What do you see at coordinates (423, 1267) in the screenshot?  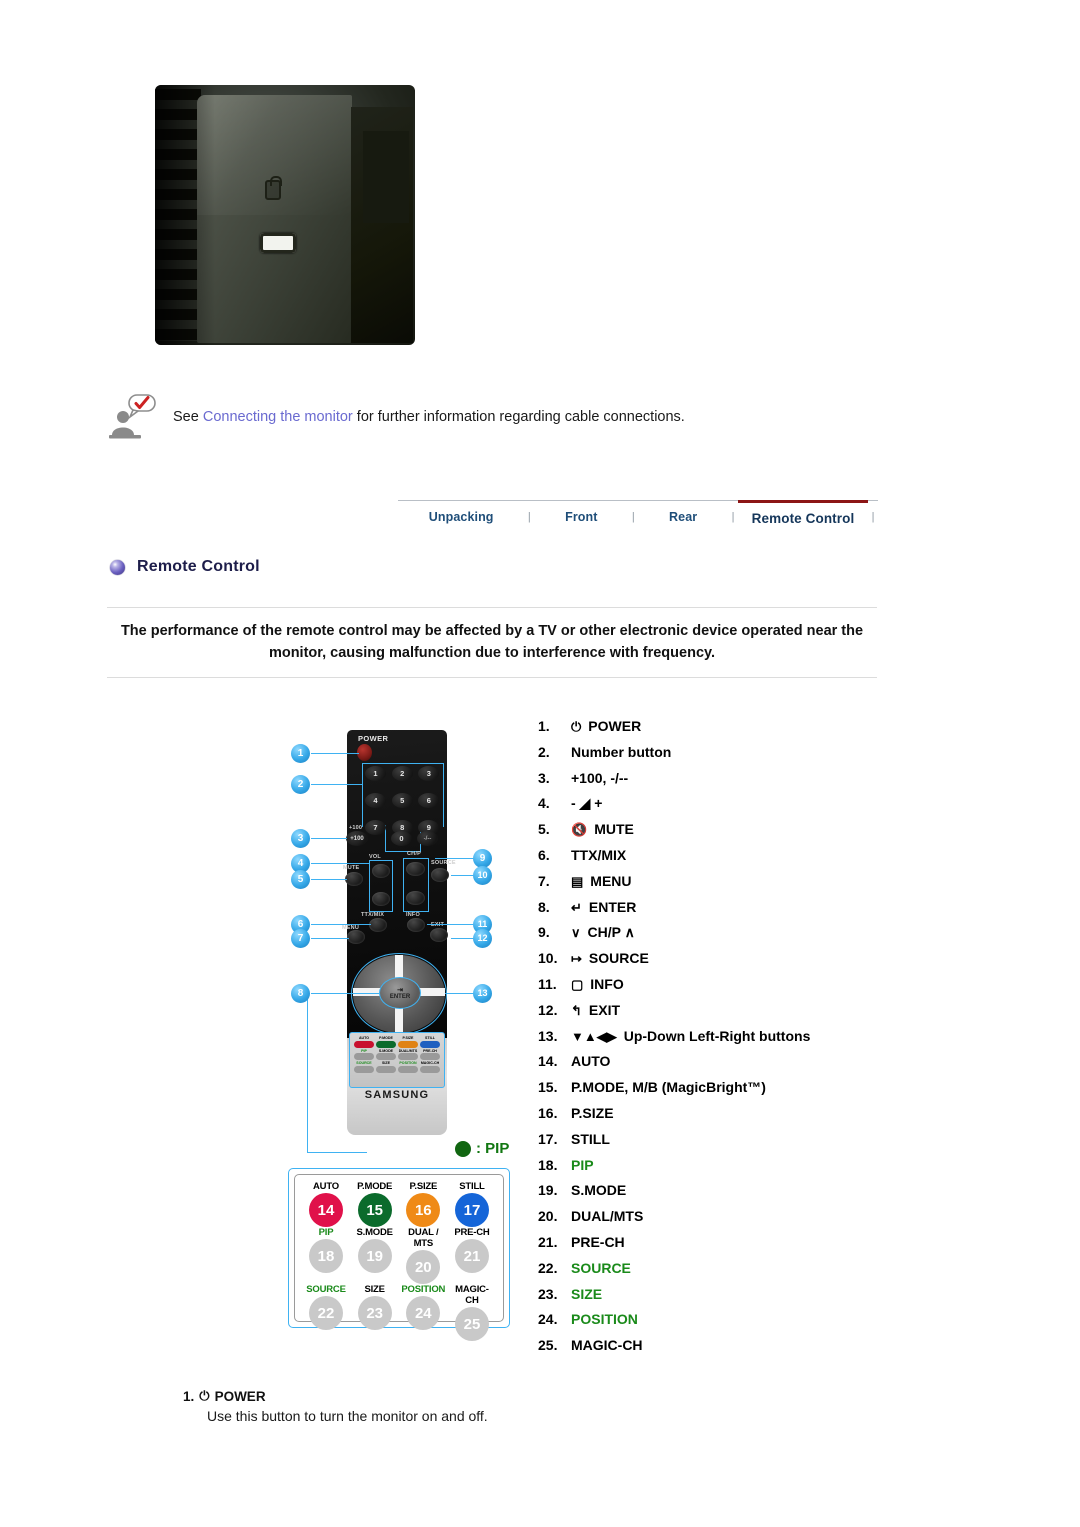 I see `zoom-button-20: 20` at bounding box center [423, 1267].